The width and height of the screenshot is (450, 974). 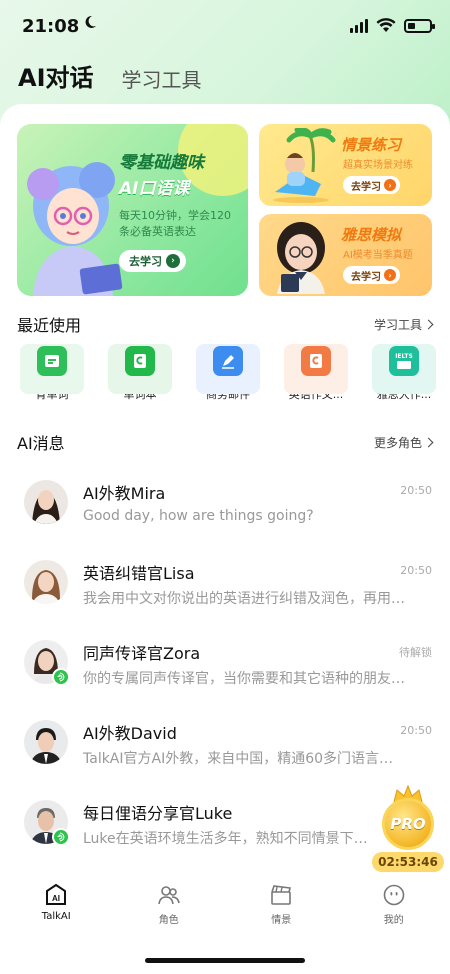 I want to click on oral-course-start-button: 去学习 ›, so click(x=152, y=261).